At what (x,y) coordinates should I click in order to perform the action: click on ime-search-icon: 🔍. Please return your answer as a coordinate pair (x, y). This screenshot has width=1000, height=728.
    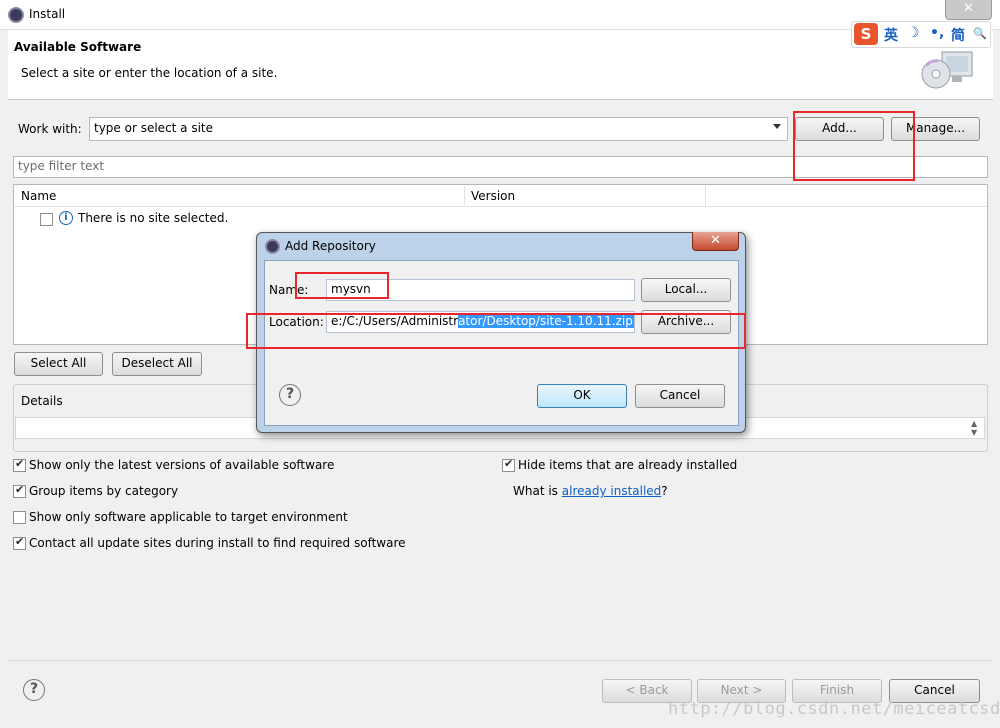
    Looking at the image, I should click on (980, 33).